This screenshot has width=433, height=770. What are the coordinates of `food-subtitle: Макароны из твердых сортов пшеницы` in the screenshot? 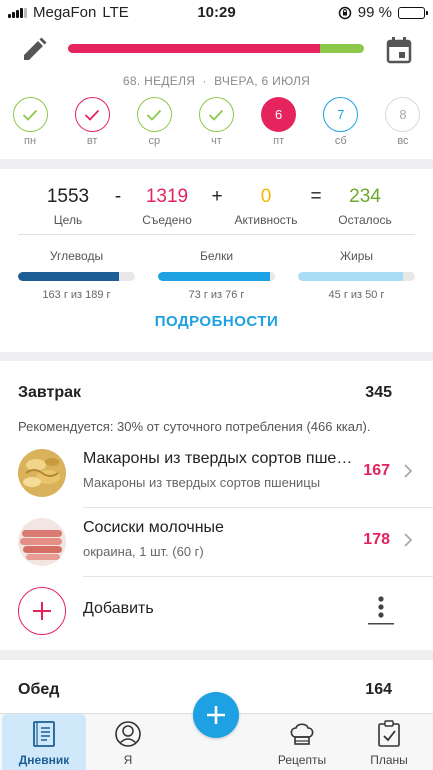 It's located at (202, 482).